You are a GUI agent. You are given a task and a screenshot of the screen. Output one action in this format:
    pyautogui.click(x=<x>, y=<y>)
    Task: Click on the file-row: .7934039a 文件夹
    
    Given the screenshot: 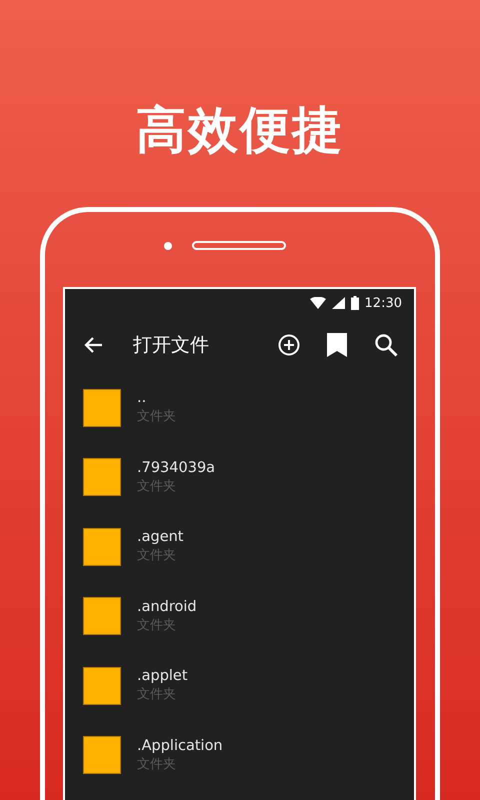 What is the action you would take?
    pyautogui.click(x=239, y=477)
    